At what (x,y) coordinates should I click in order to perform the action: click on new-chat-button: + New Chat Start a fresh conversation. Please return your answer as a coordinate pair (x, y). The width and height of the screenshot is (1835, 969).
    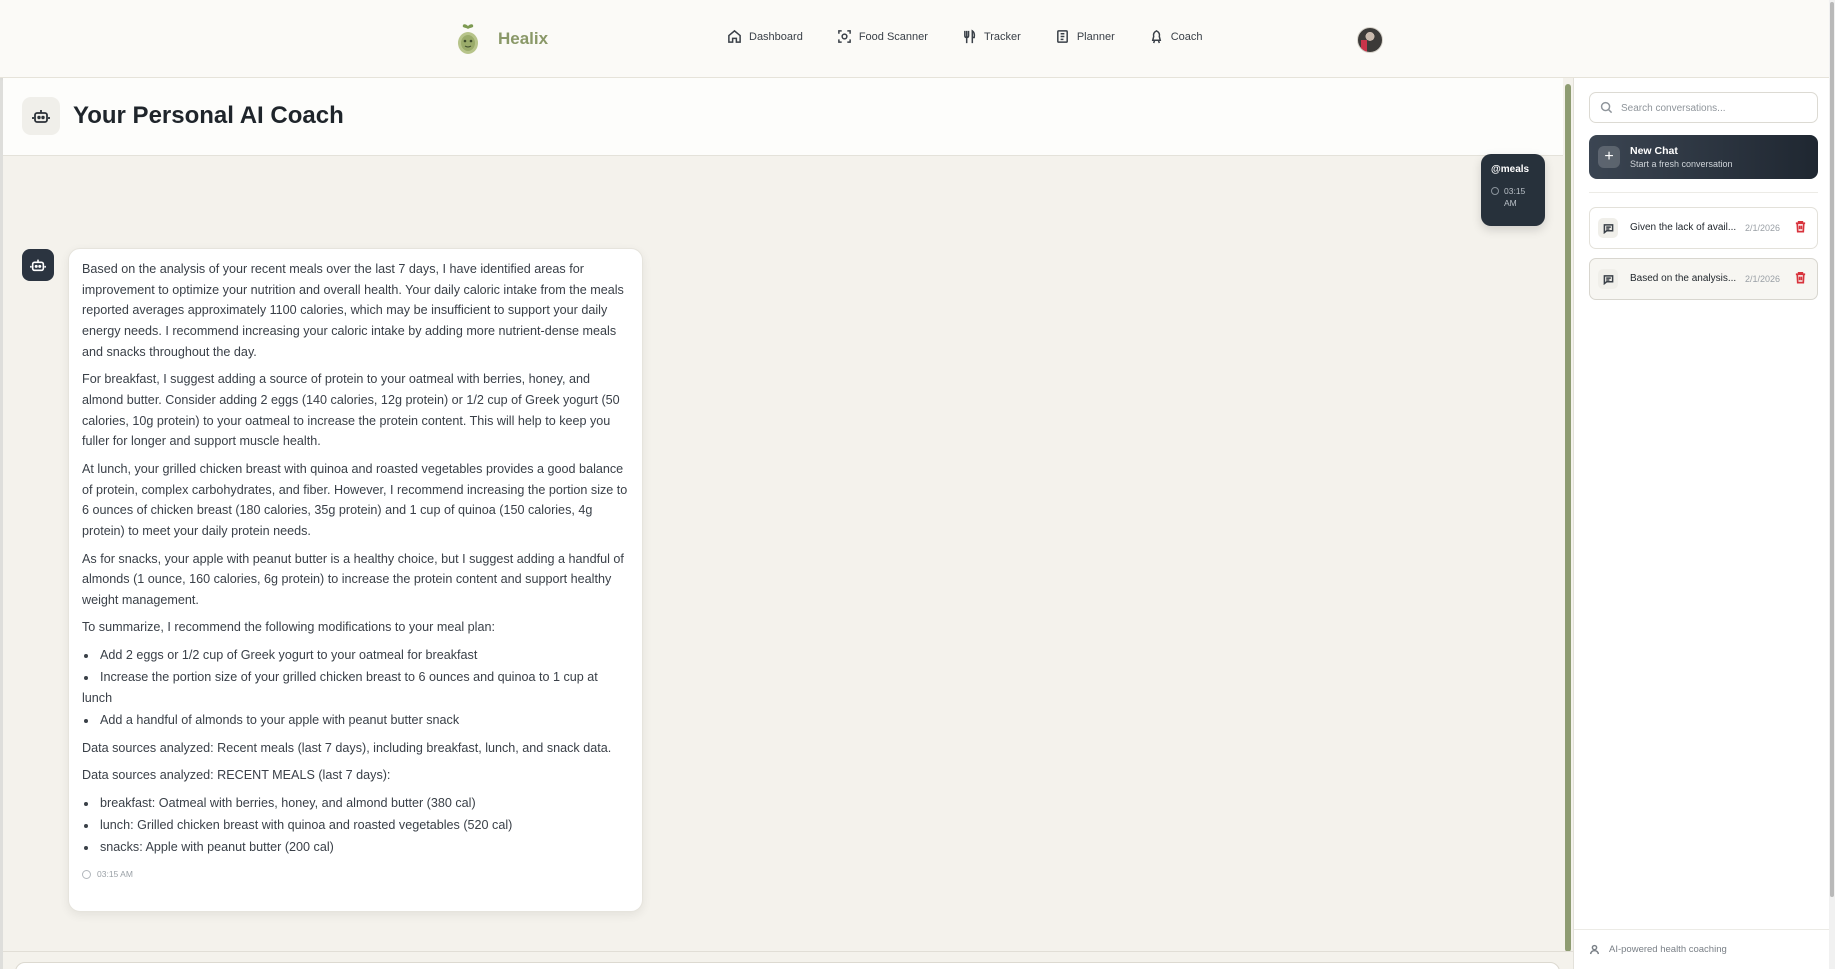
    Looking at the image, I should click on (1703, 157).